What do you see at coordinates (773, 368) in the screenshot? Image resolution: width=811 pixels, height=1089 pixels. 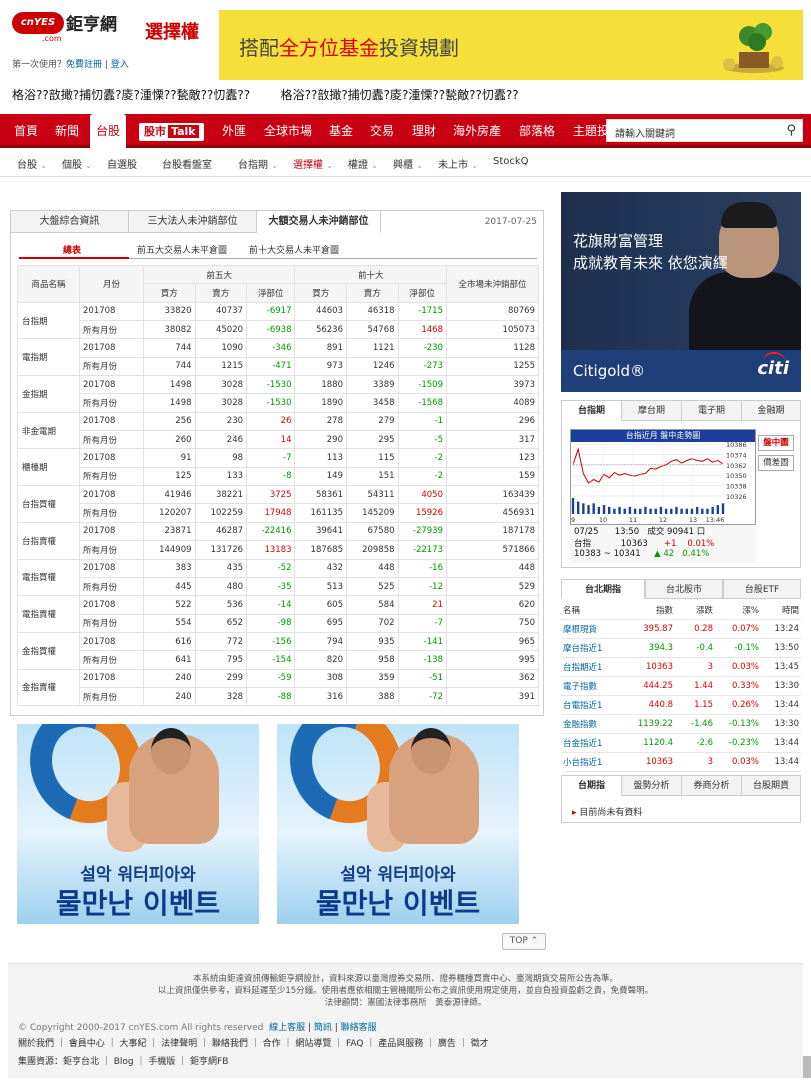 I see `citi-logo: citi` at bounding box center [773, 368].